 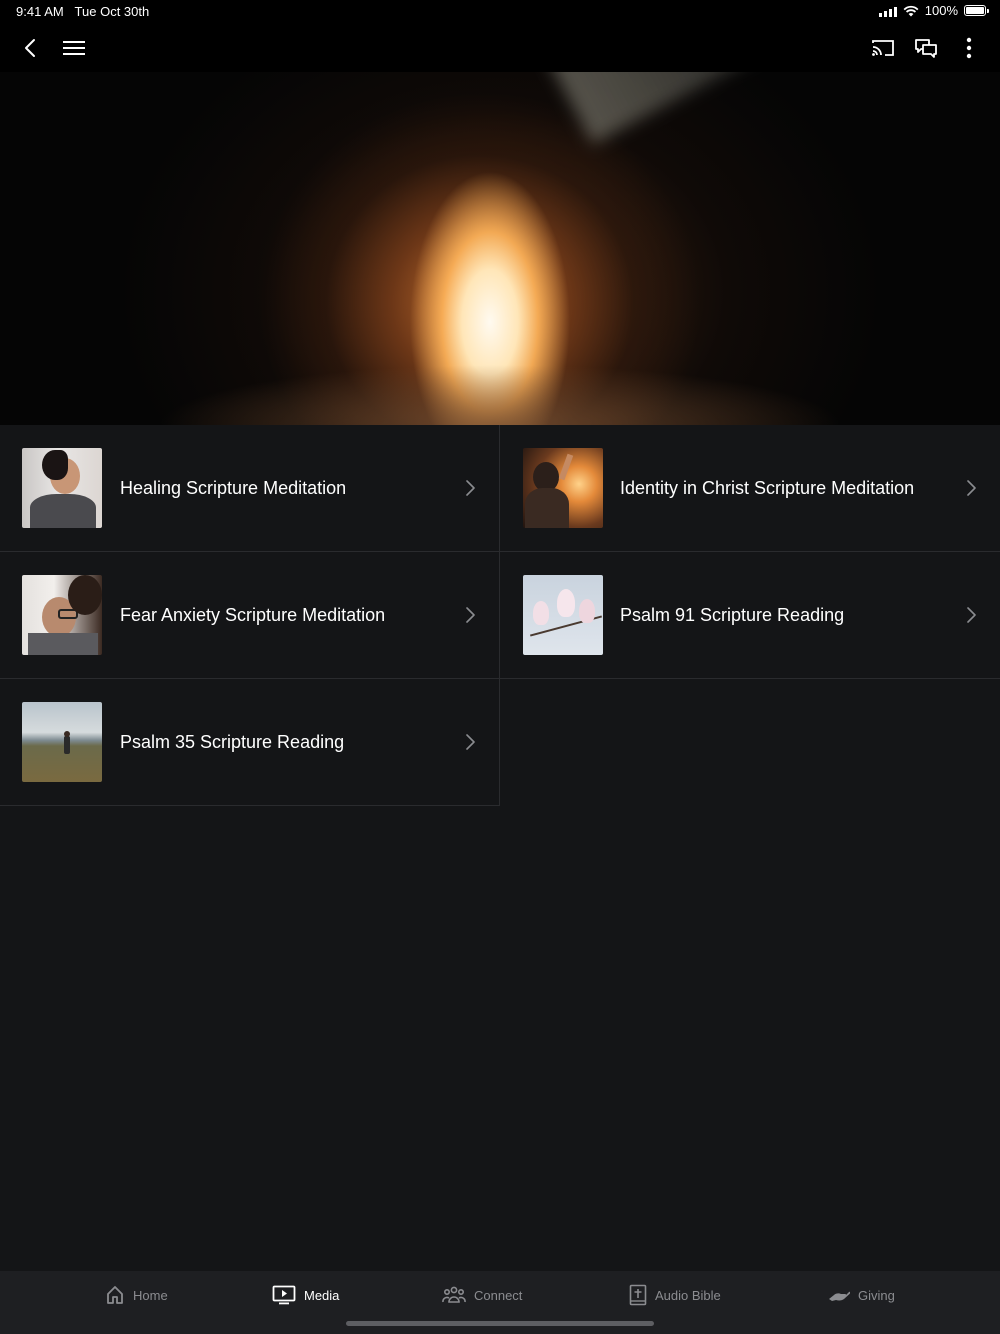 I want to click on chat-bubbles-icon, so click(x=926, y=48).